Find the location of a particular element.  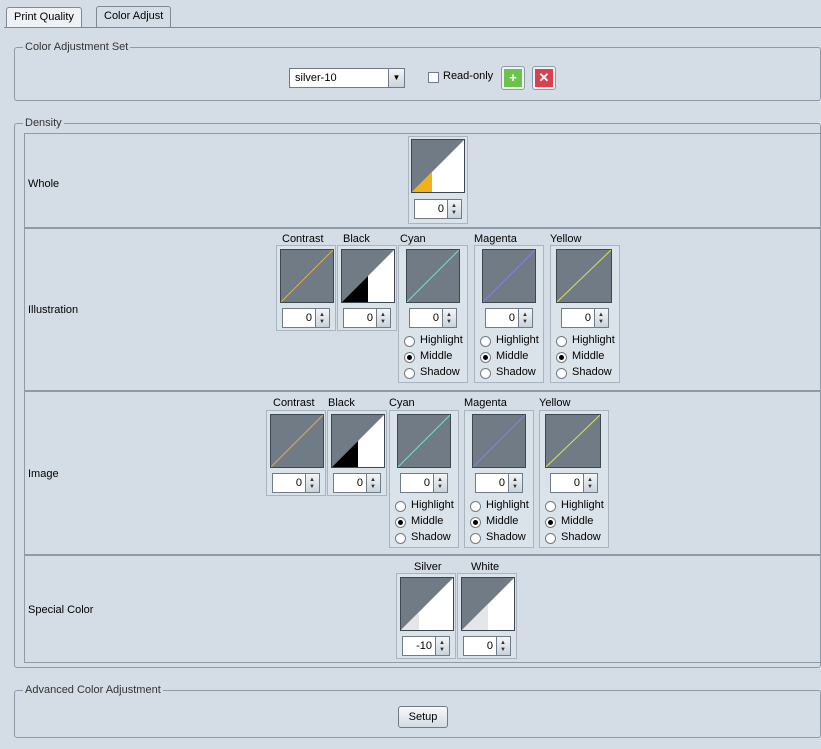

silver-cell: -10 ▲ ▼ is located at coordinates (426, 616).